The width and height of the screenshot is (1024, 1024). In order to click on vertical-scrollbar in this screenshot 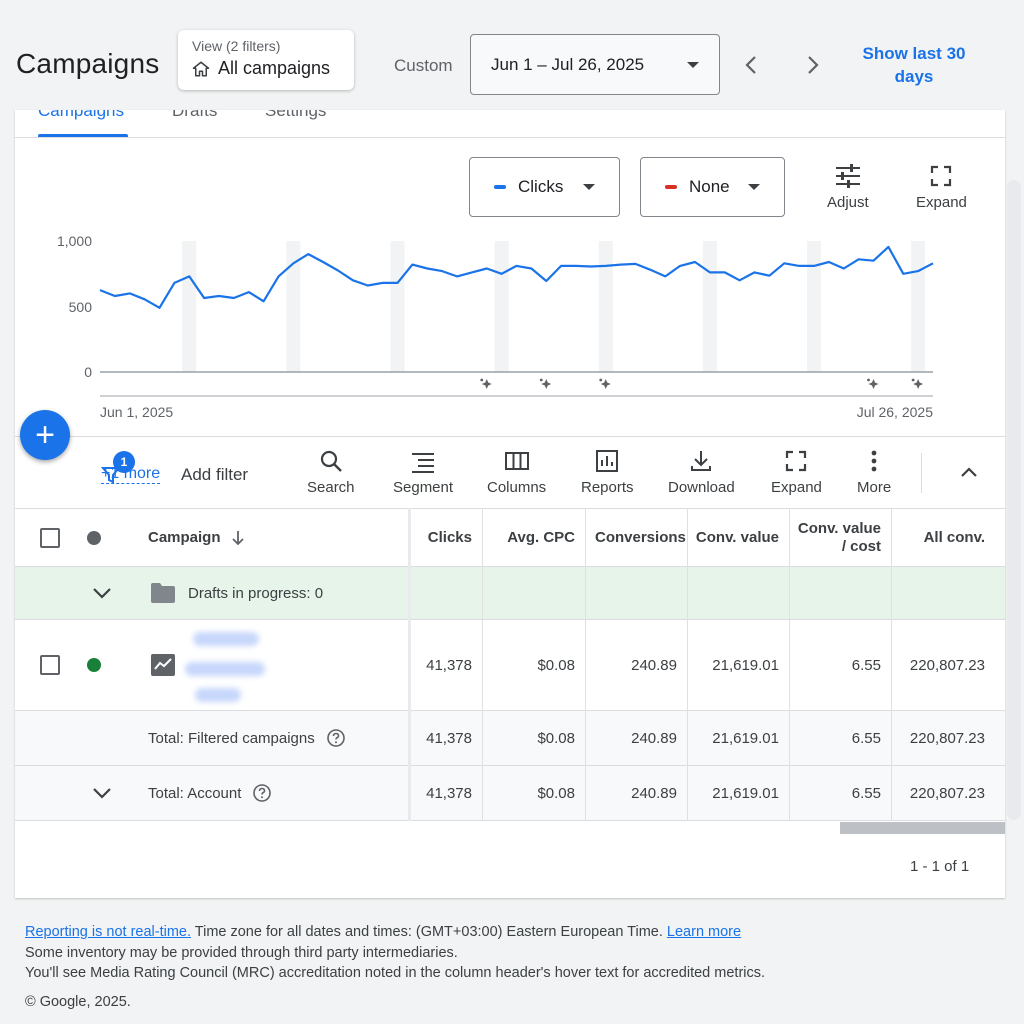, I will do `click(1014, 500)`.